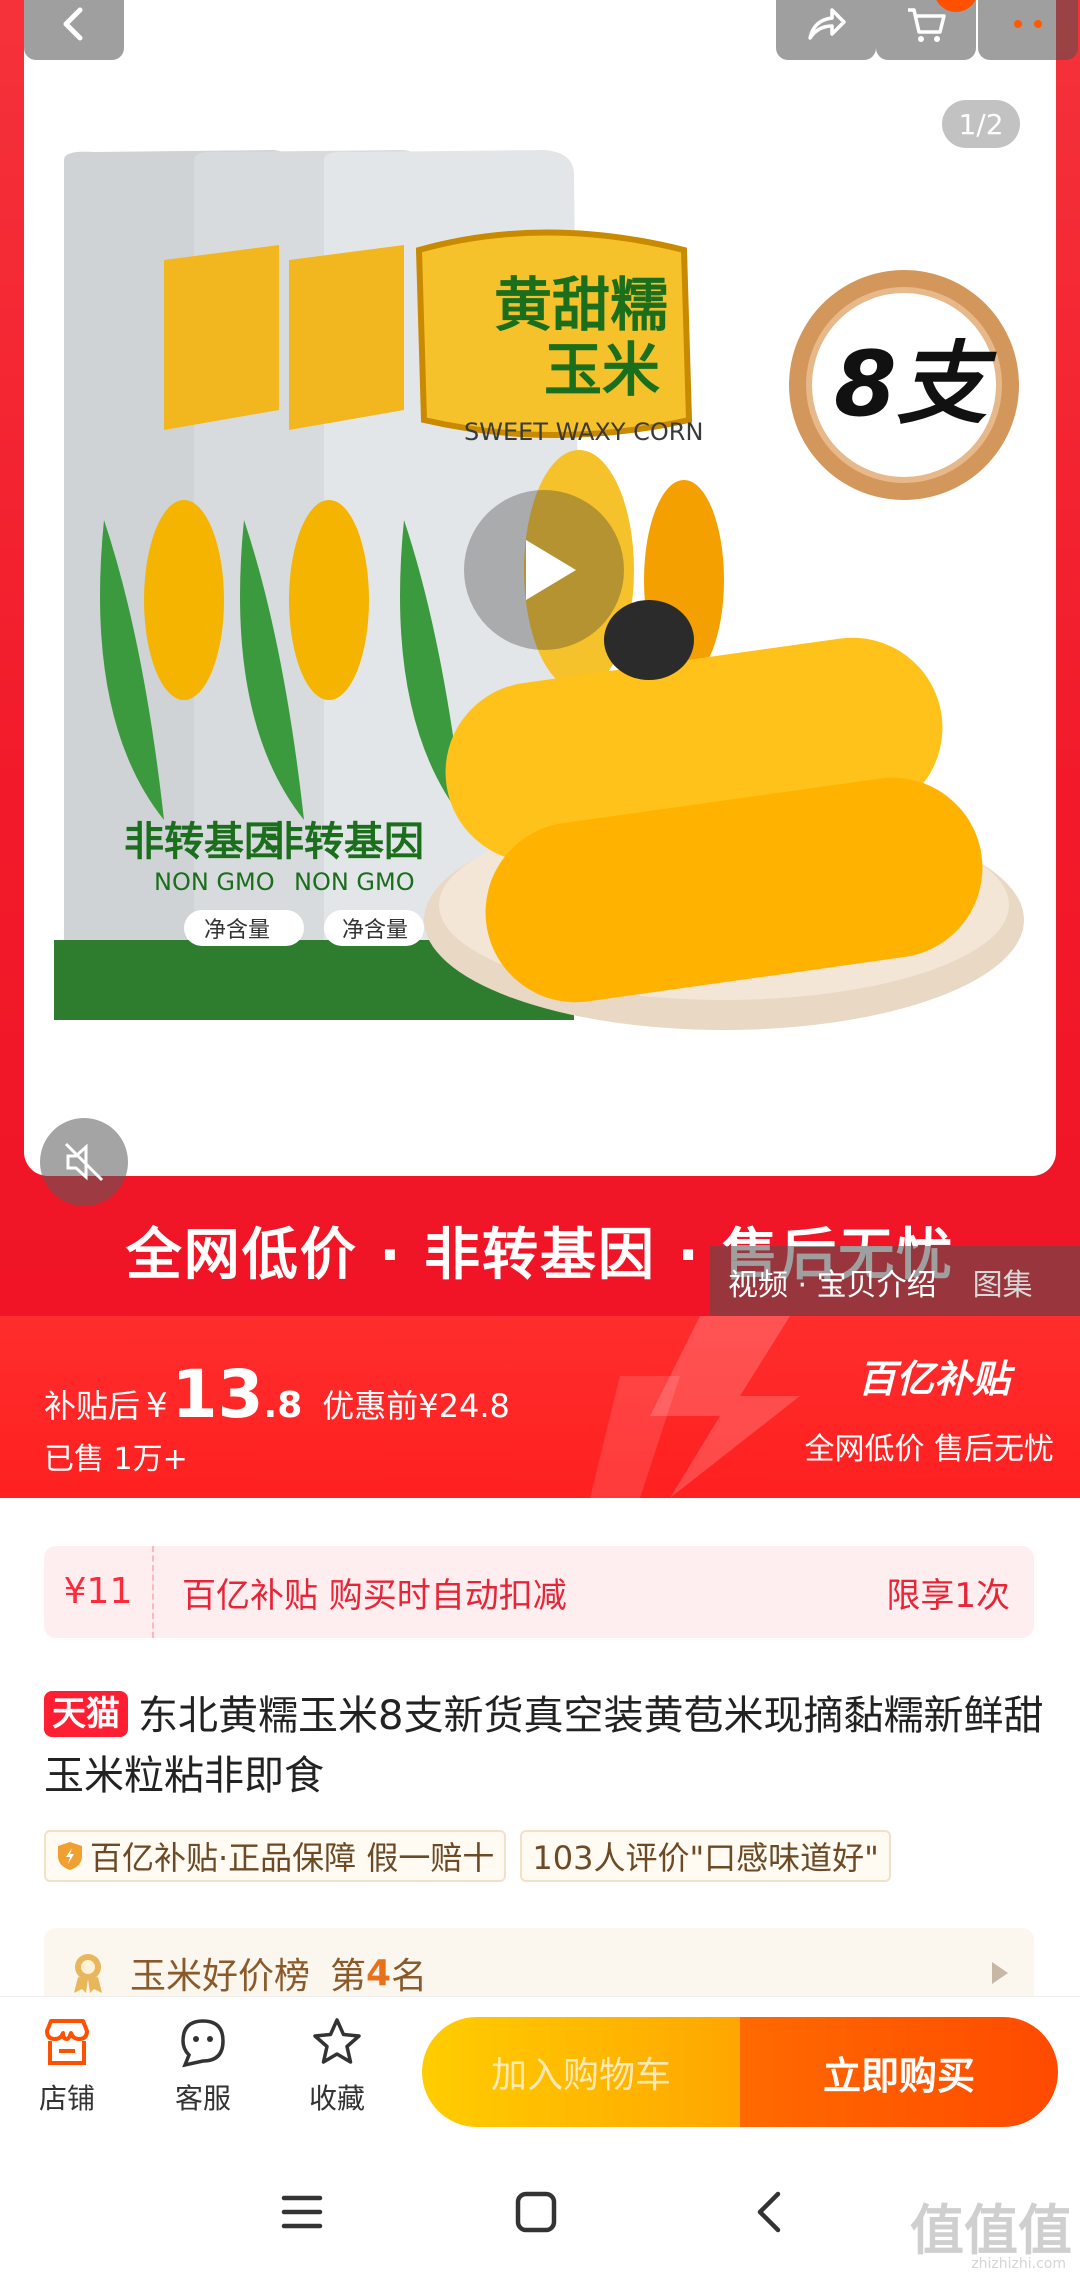 This screenshot has height=2277, width=1080. Describe the element at coordinates (602, 370) in the screenshot. I see `svg-text: 玉米` at that location.